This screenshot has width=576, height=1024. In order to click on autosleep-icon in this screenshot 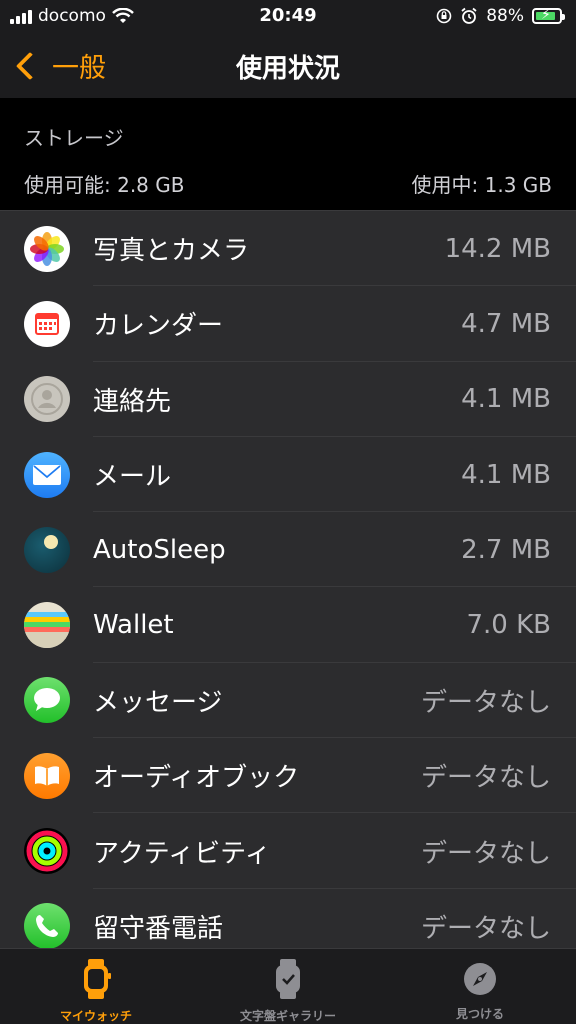, I will do `click(47, 549)`.